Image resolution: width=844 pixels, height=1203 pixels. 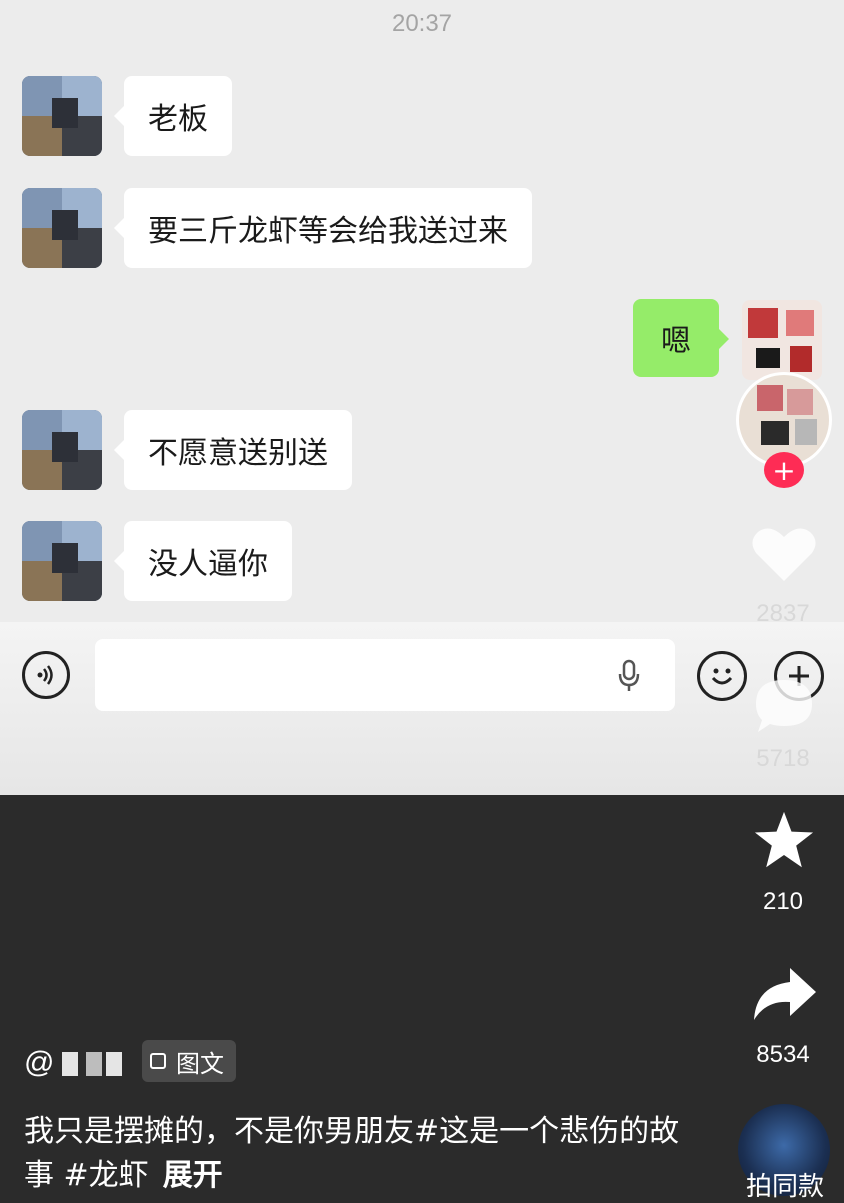 I want to click on post-caption: 我只是摆摊的，不是你男朋友#这是一个悲伤的故事 #龙虾 展开, so click(x=354, y=1154).